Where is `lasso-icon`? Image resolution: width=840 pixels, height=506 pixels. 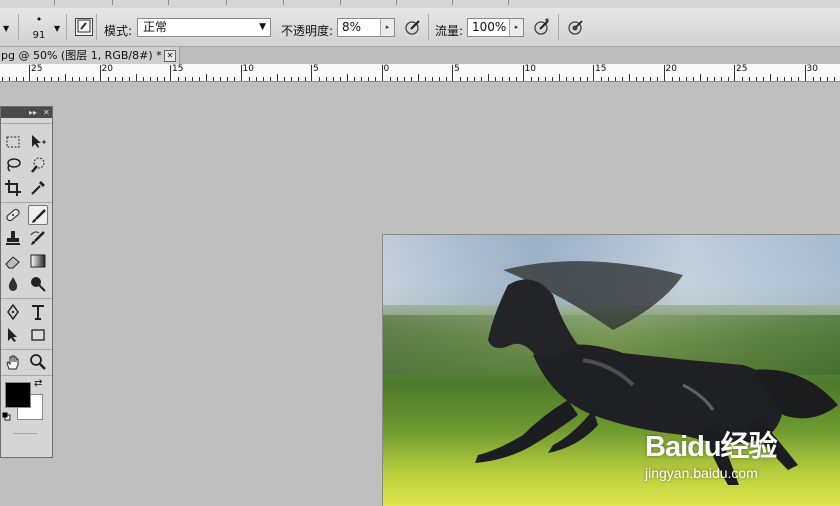
lasso-icon is located at coordinates (14, 165).